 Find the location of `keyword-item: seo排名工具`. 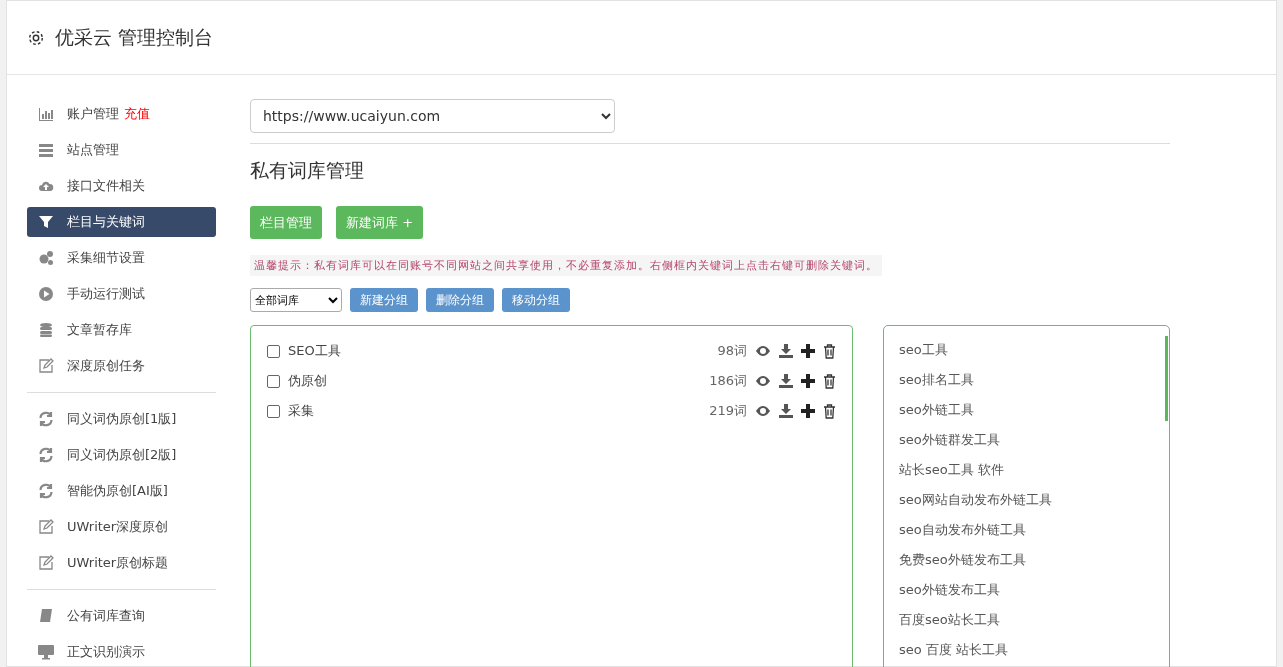

keyword-item: seo排名工具 is located at coordinates (936, 380).